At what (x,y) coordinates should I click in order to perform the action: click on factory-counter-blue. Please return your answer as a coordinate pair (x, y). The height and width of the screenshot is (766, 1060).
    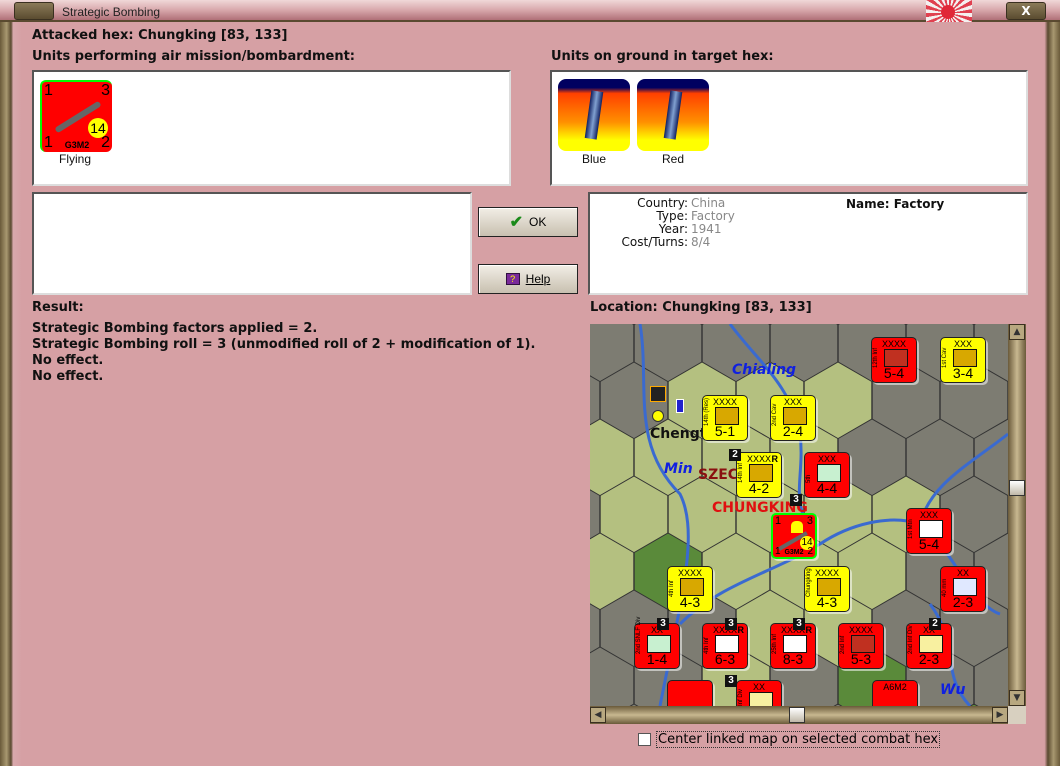
    Looking at the image, I should click on (594, 115).